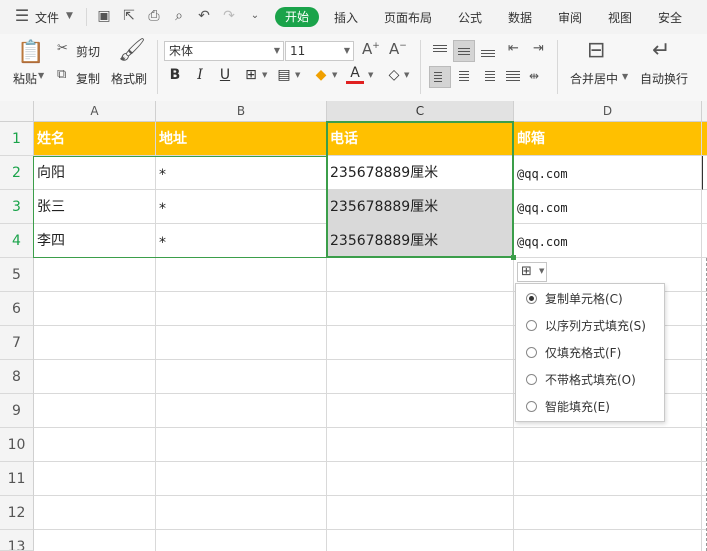  What do you see at coordinates (538, 48) in the screenshot?
I see `increase-indent-icon: ⇥` at bounding box center [538, 48].